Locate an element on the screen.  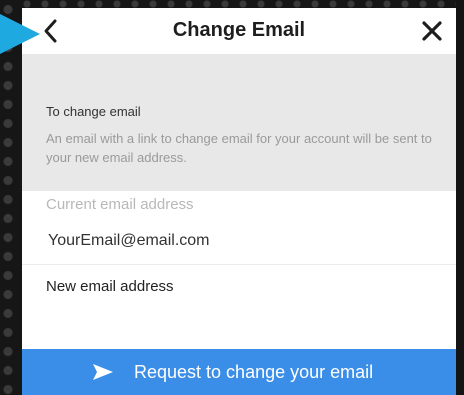
background-edge is located at coordinates (232, 4).